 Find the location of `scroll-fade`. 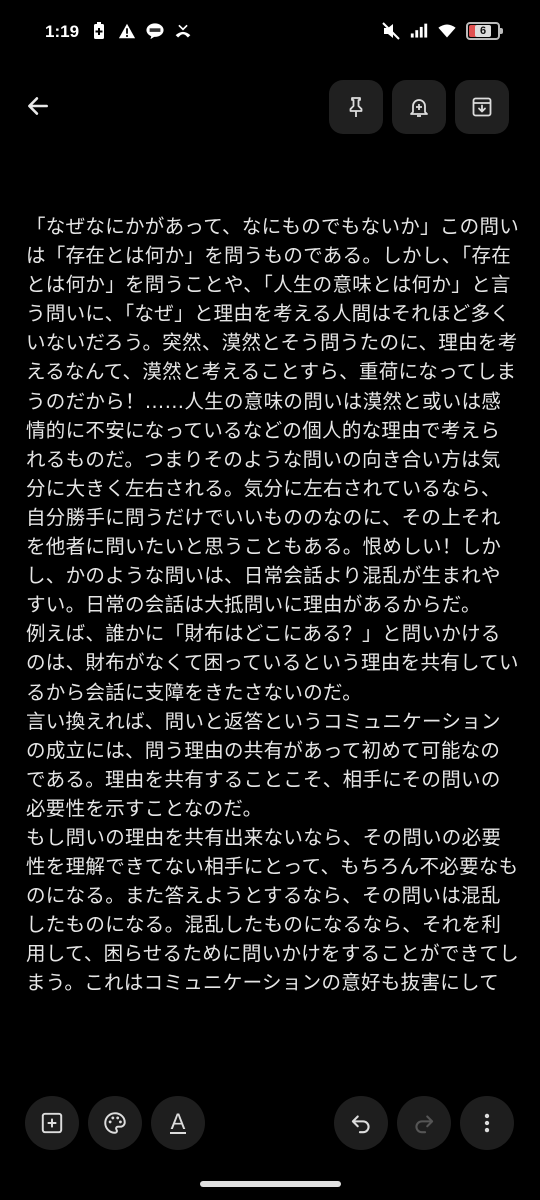

scroll-fade is located at coordinates (270, 1065).